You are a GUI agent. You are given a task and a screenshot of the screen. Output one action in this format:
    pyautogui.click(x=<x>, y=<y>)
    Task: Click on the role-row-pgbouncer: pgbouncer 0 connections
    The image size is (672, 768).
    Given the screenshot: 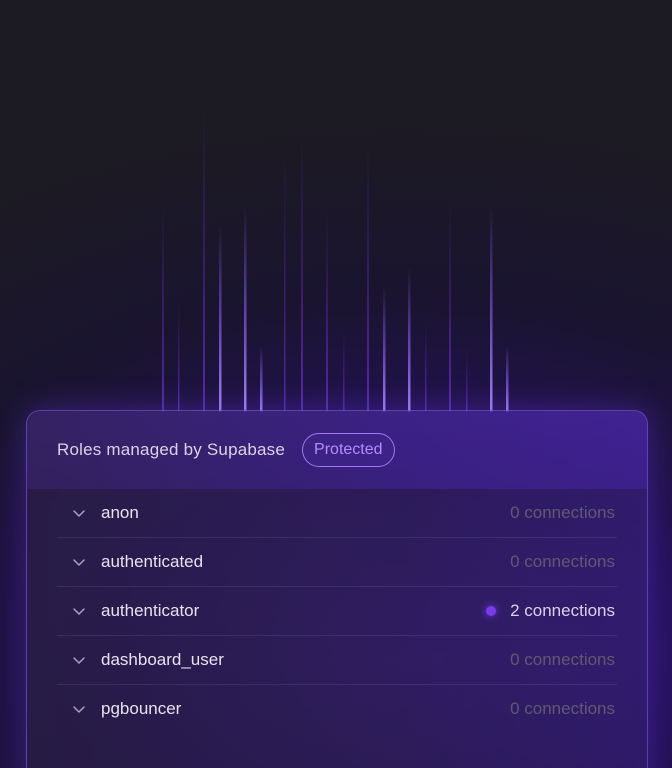 What is the action you would take?
    pyautogui.click(x=337, y=709)
    